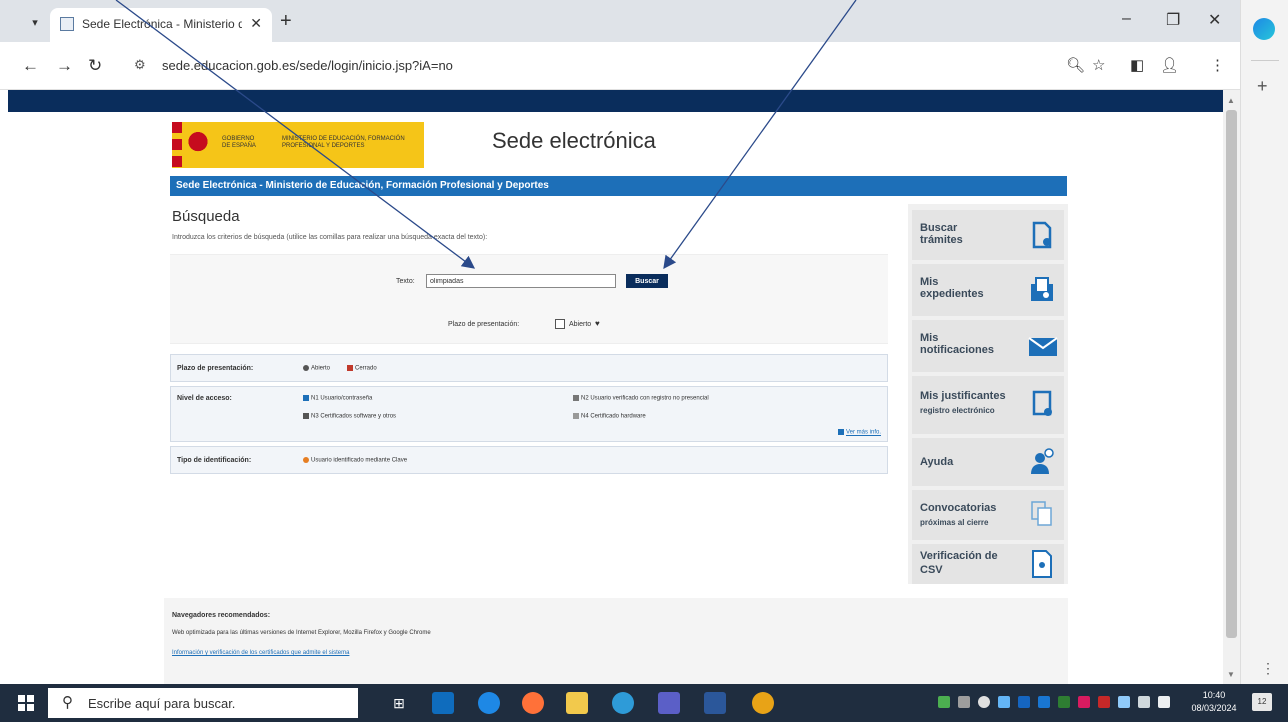 The width and height of the screenshot is (1288, 722). Describe the element at coordinates (354, 416) in the screenshot. I see `legend-n3-text: N3 Certificados software y otros` at that location.